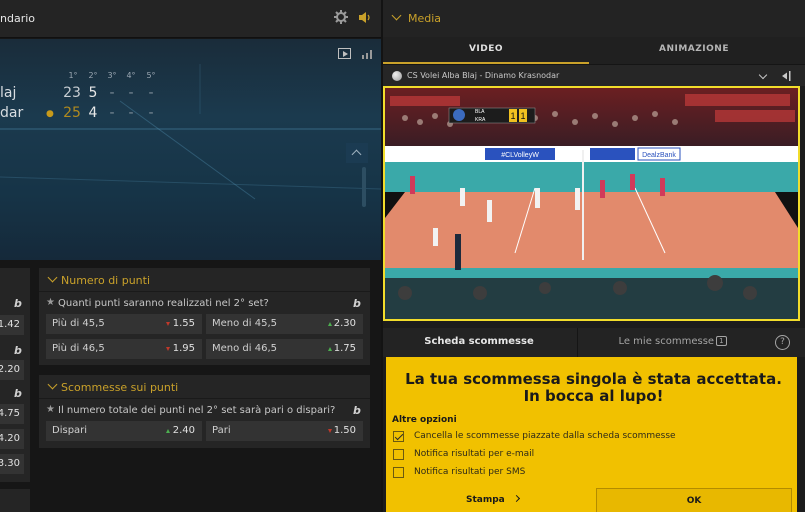 The height and width of the screenshot is (512, 805). What do you see at coordinates (131, 113) in the screenshot?
I see `team2-set4: -` at bounding box center [131, 113].